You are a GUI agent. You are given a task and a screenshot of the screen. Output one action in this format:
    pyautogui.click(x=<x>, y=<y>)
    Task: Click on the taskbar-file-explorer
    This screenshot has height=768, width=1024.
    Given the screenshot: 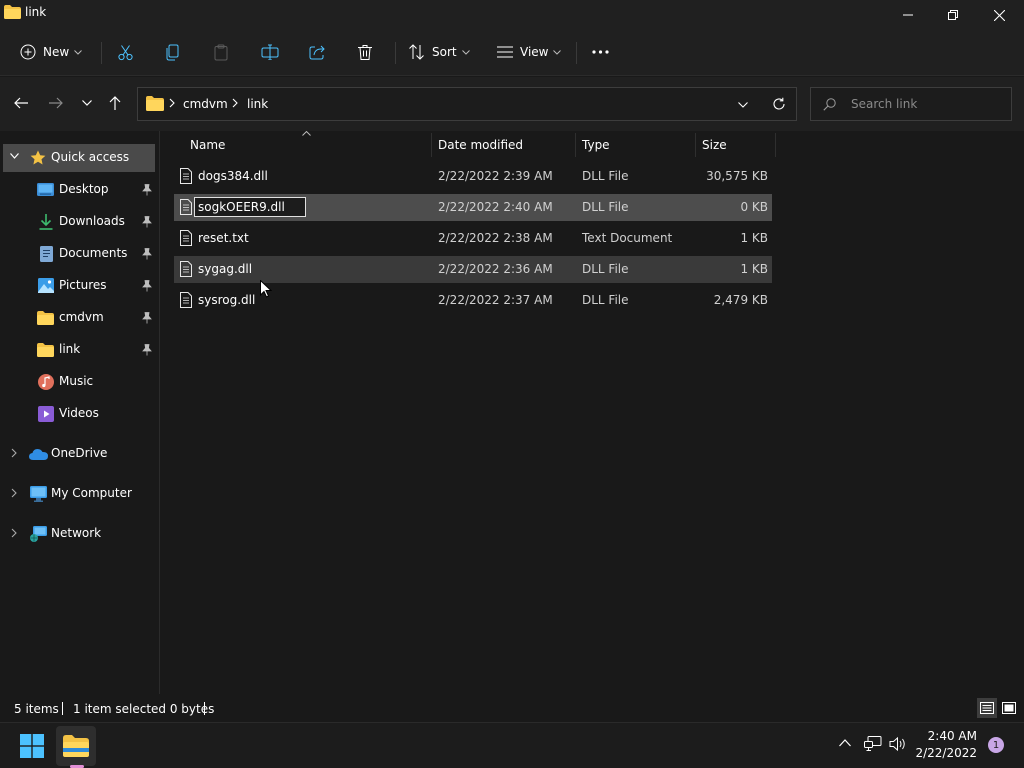 What is the action you would take?
    pyautogui.click(x=76, y=746)
    